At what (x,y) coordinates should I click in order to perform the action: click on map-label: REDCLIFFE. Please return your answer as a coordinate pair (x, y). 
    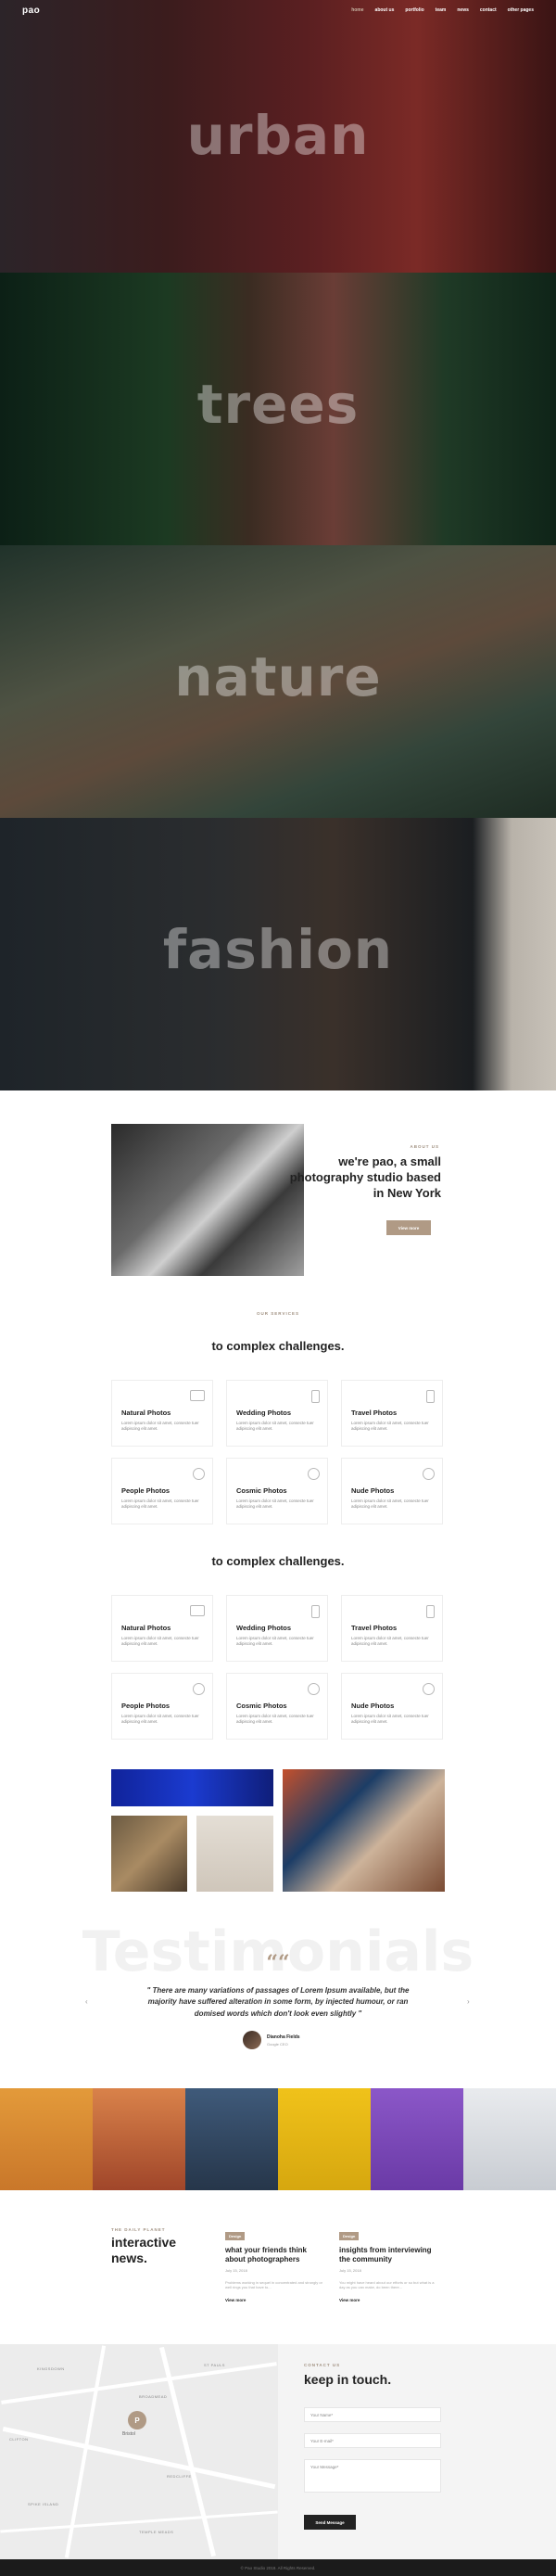
    Looking at the image, I should click on (179, 2476).